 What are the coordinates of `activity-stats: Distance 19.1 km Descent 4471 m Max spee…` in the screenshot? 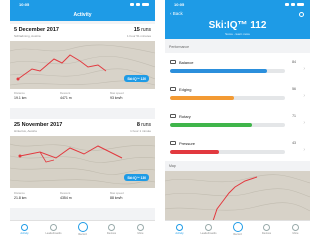 It's located at (82, 98).